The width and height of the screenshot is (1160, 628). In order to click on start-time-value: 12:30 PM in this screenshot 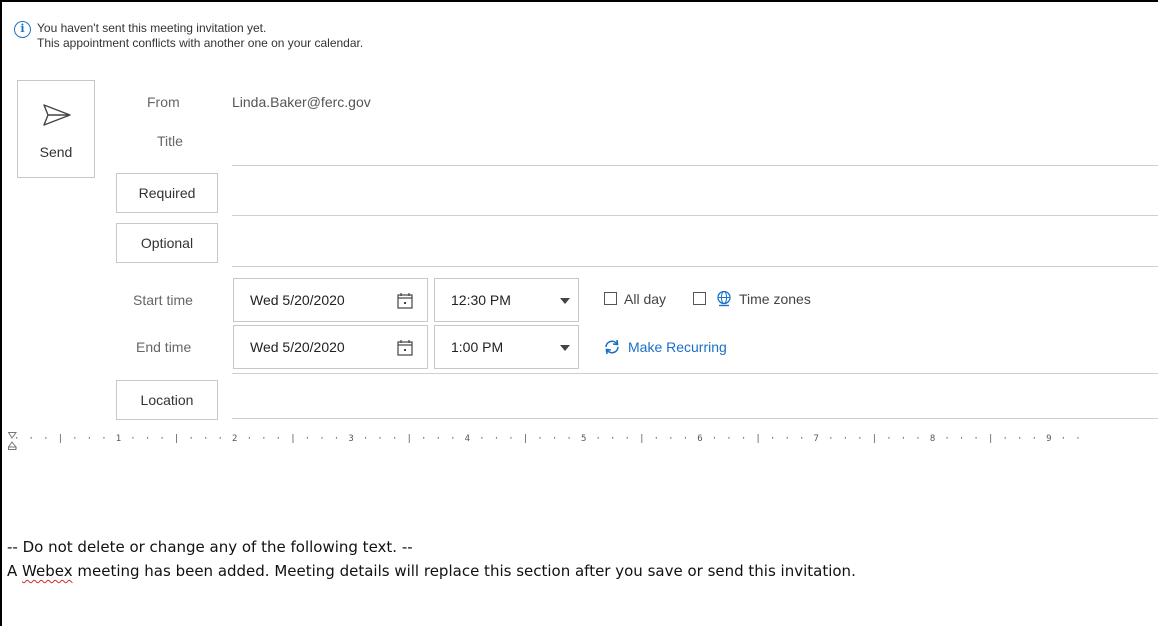, I will do `click(481, 300)`.